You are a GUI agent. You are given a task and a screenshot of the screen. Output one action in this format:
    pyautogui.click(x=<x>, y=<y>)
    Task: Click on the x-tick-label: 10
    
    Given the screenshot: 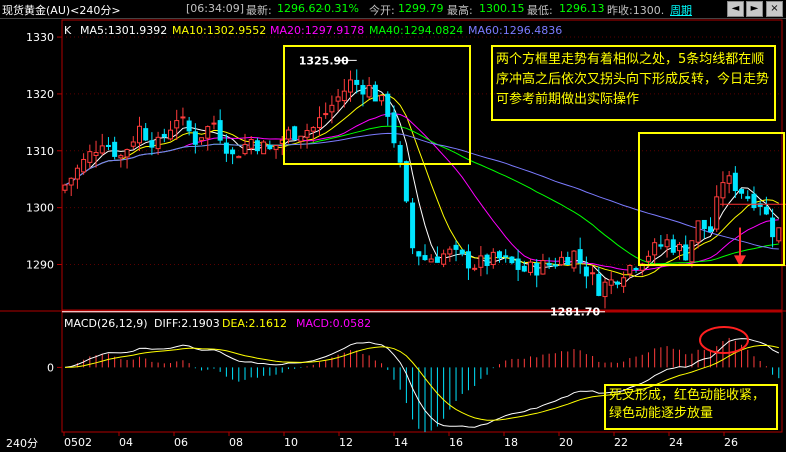 What is the action you would take?
    pyautogui.click(x=291, y=442)
    